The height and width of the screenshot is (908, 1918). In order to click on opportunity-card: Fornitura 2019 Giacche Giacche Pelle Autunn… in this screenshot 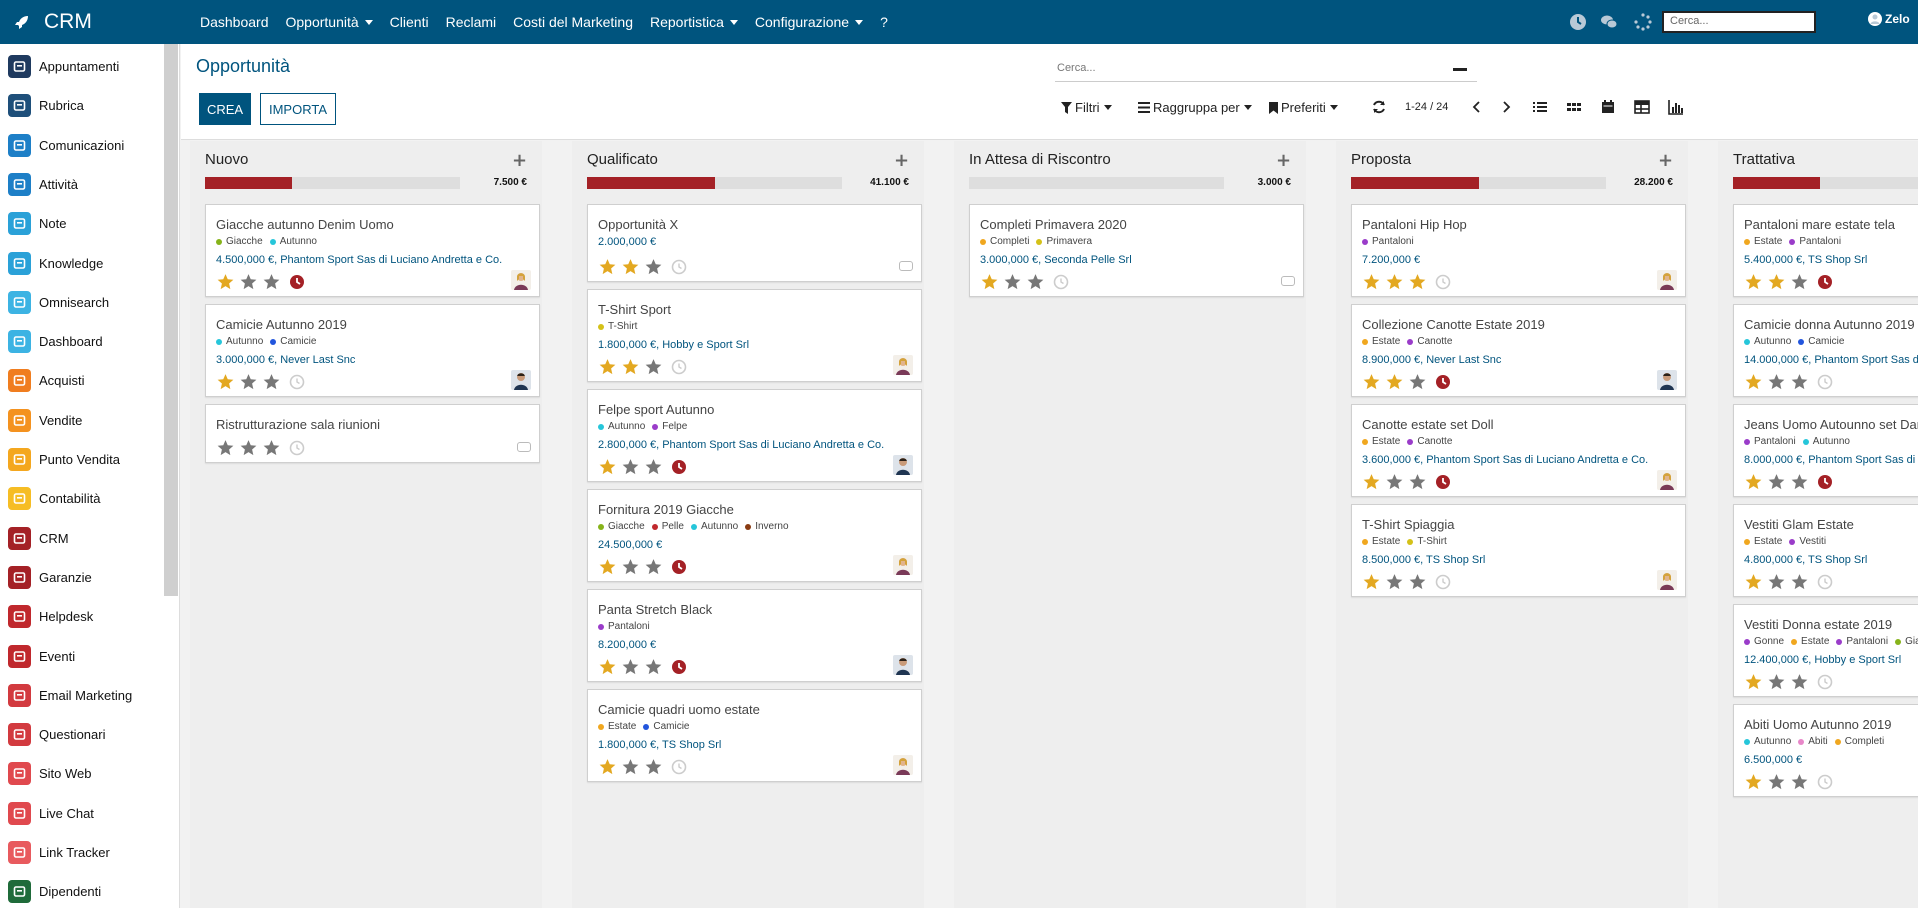, I will do `click(754, 535)`.